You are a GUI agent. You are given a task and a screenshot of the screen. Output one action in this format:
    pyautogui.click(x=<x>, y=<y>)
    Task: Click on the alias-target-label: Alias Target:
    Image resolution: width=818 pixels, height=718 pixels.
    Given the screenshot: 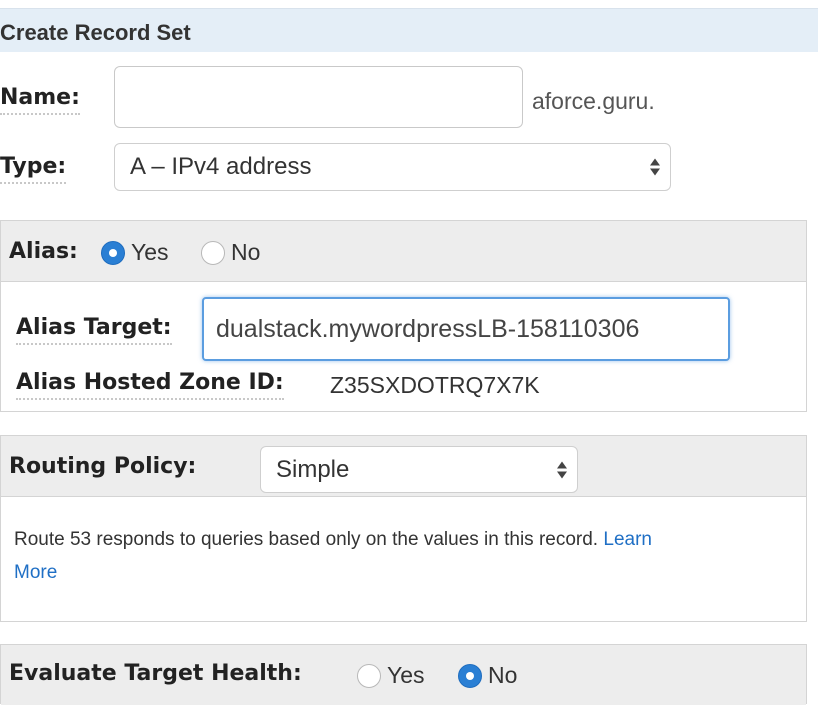 What is the action you would take?
    pyautogui.click(x=94, y=330)
    